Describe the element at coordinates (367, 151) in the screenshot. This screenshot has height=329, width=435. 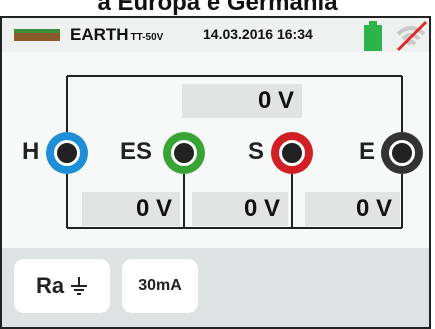
I see `terminal-label-e: E` at that location.